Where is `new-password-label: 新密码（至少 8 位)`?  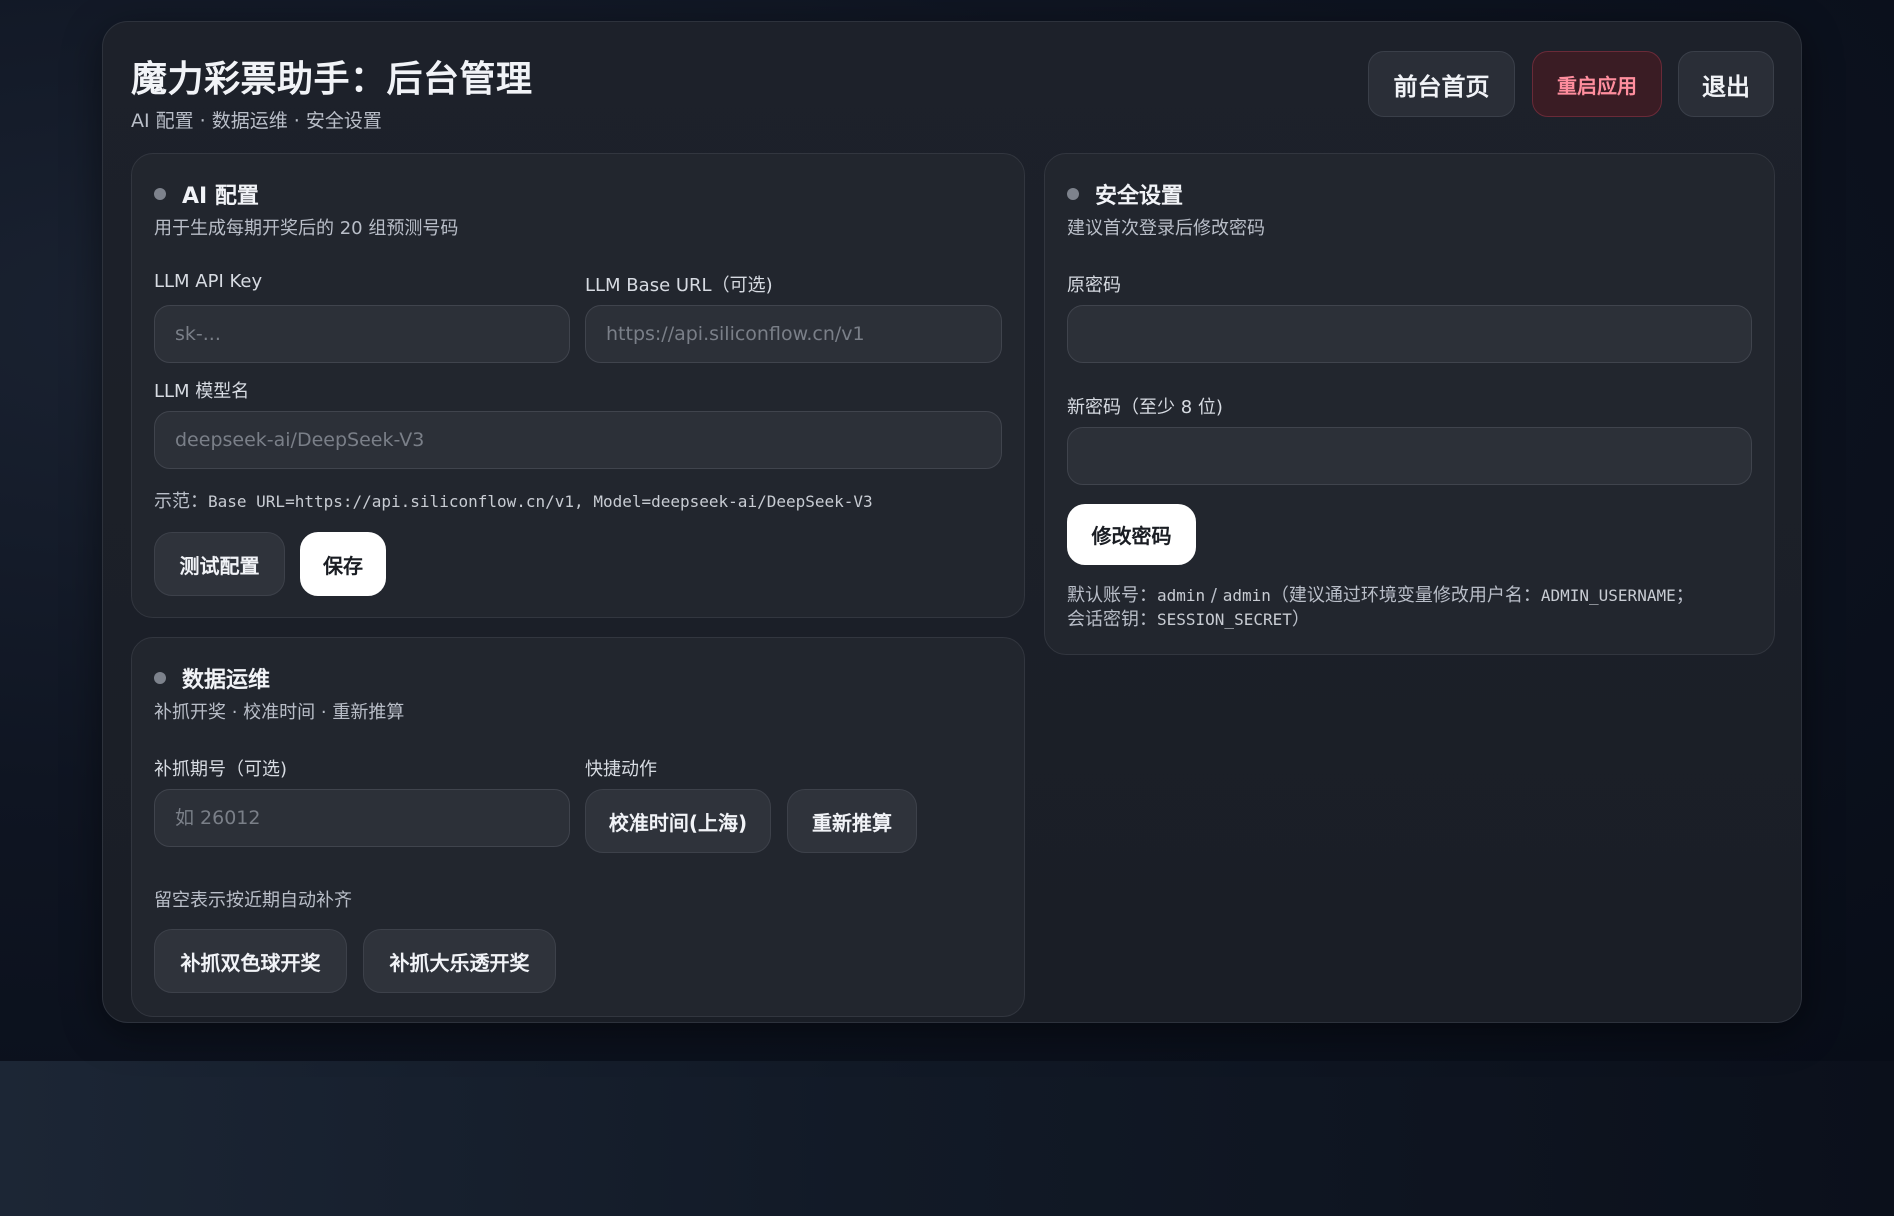
new-password-label: 新密码（至少 8 位) is located at coordinates (1145, 407).